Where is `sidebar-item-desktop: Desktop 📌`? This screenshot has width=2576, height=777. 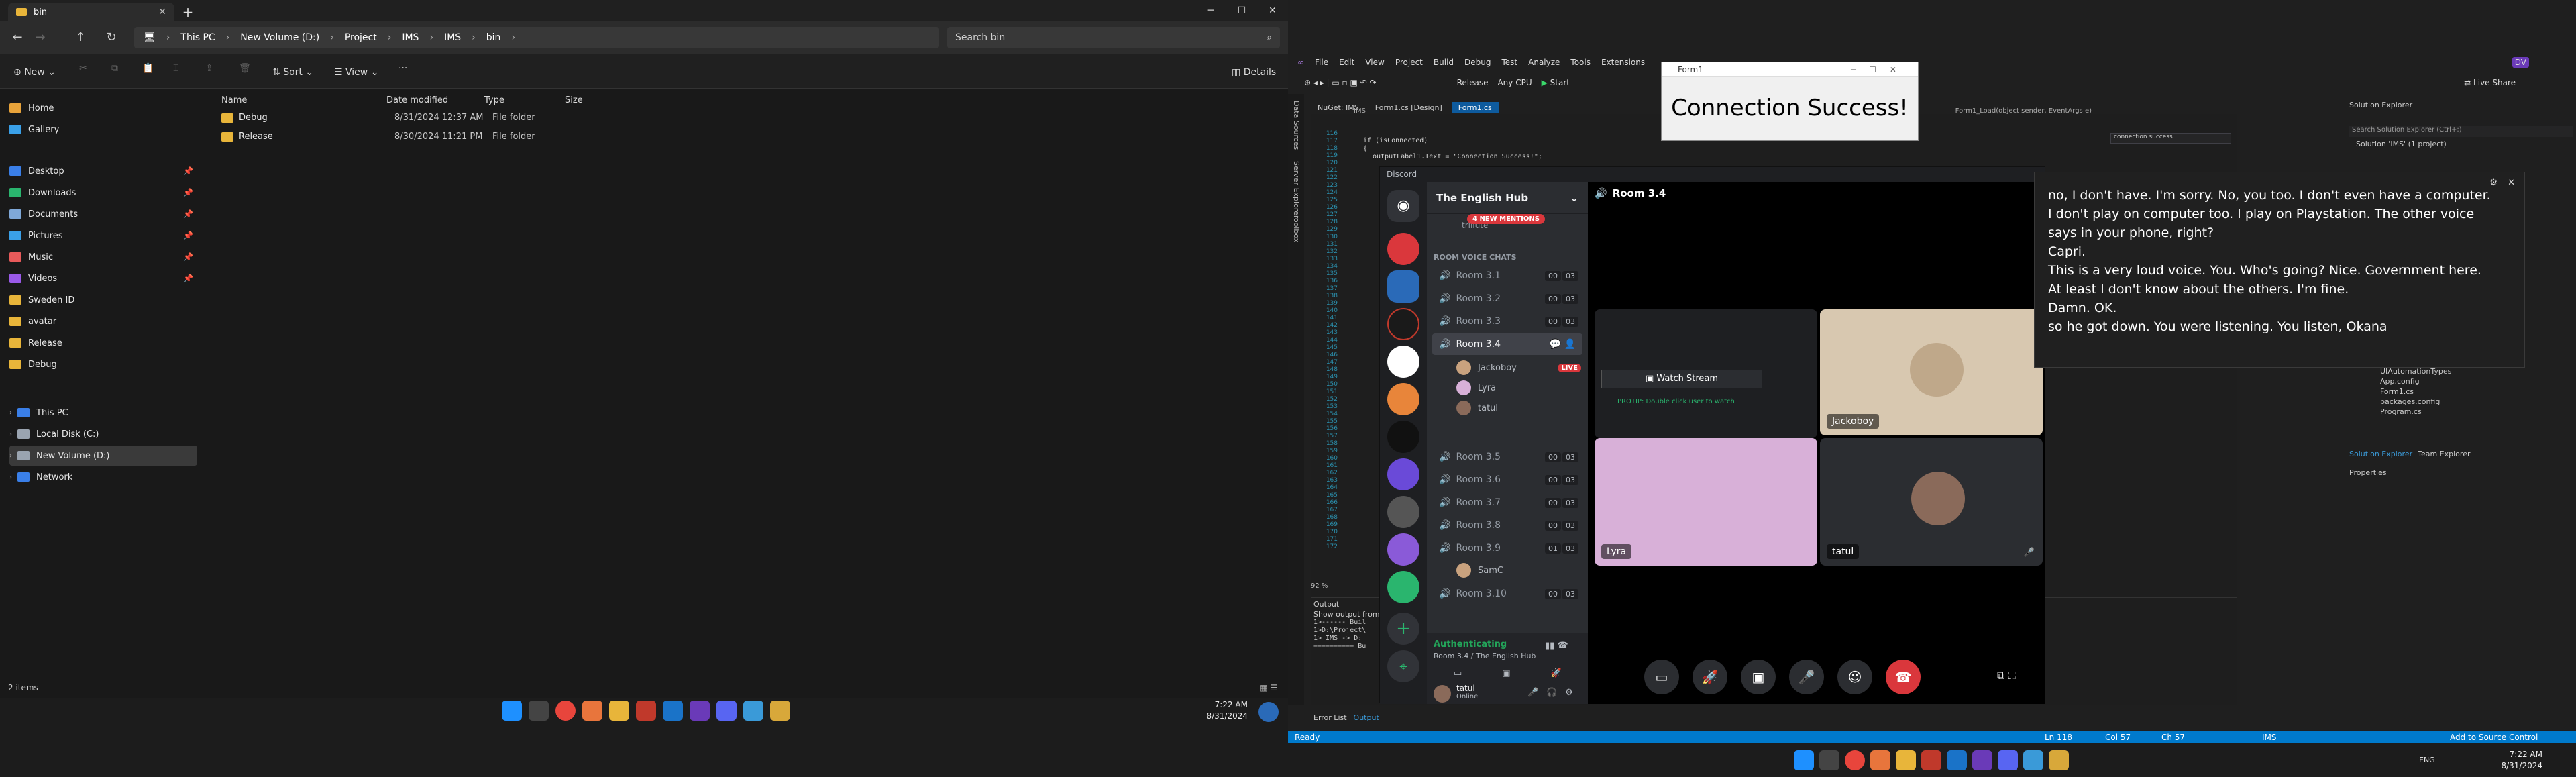
sidebar-item-desktop: Desktop 📌 is located at coordinates (103, 171).